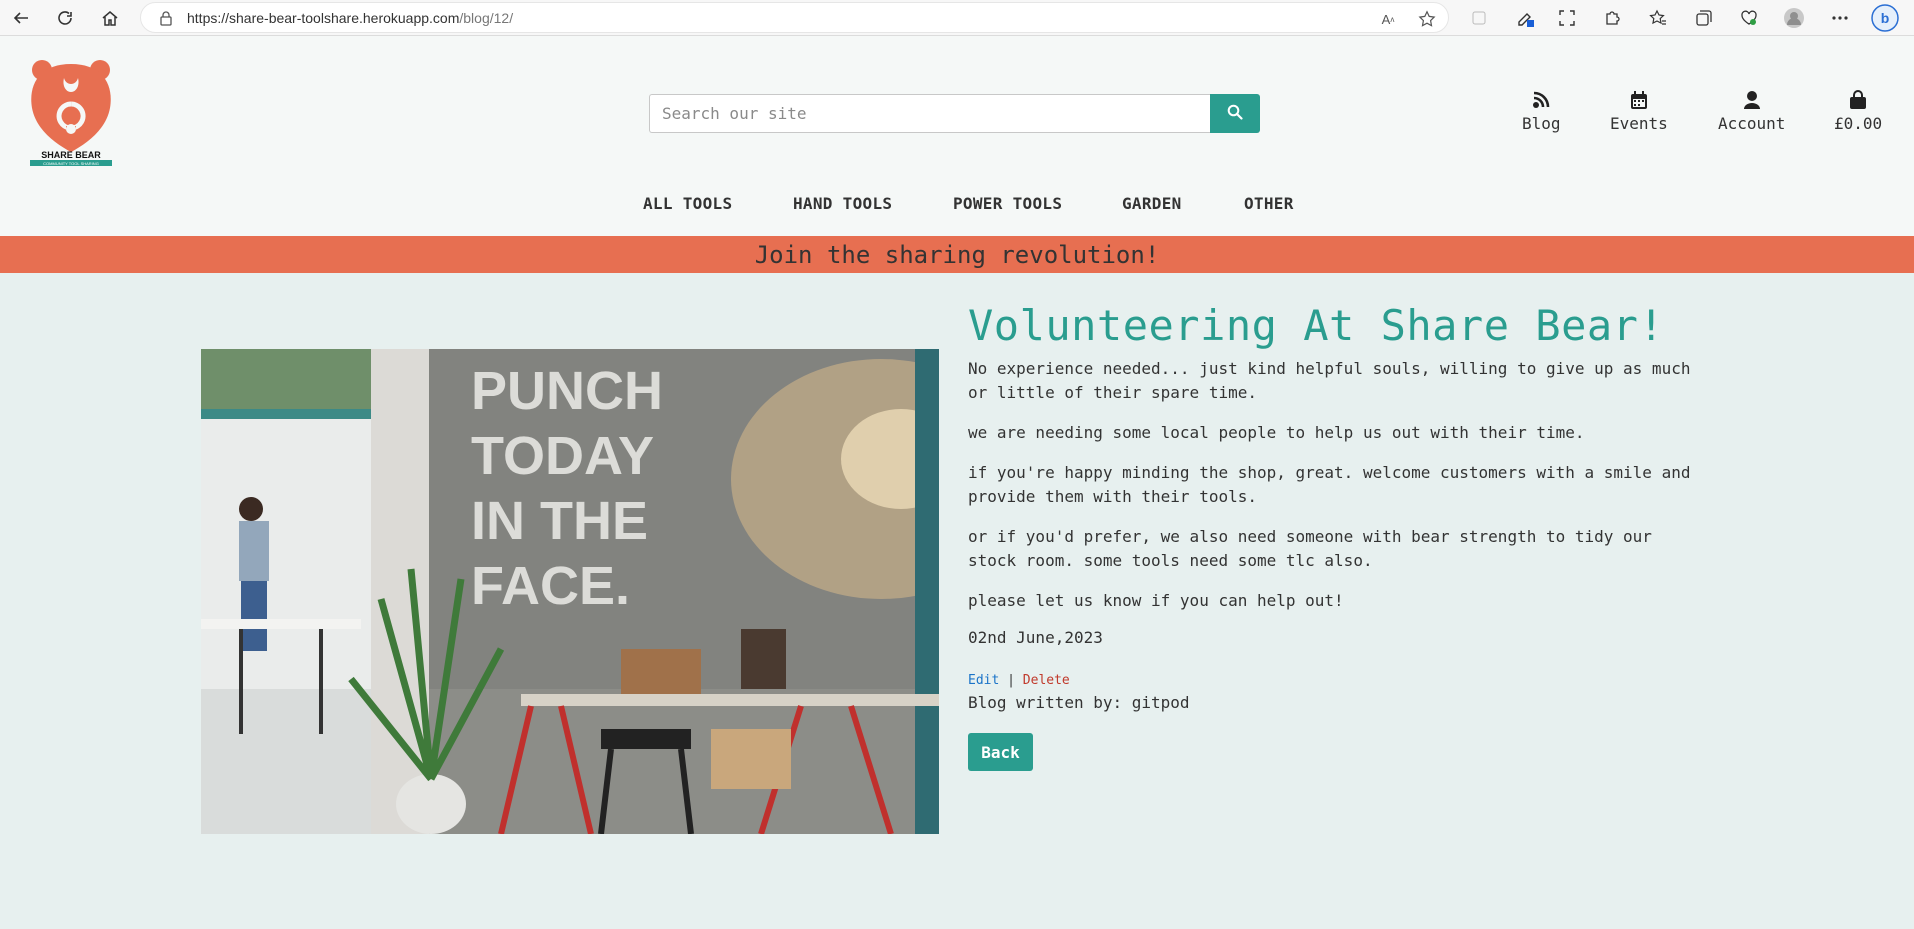 Image resolution: width=1914 pixels, height=929 pixels. Describe the element at coordinates (1840, 18) in the screenshot. I see `more-options-icon` at that location.